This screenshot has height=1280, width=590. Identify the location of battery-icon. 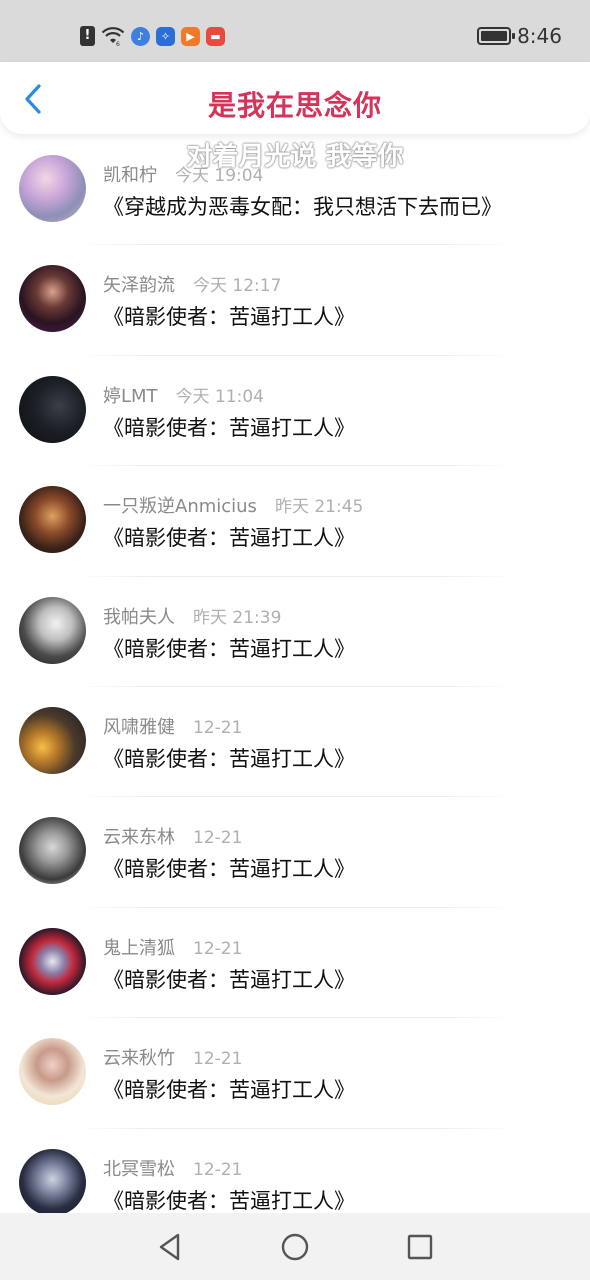
(496, 36).